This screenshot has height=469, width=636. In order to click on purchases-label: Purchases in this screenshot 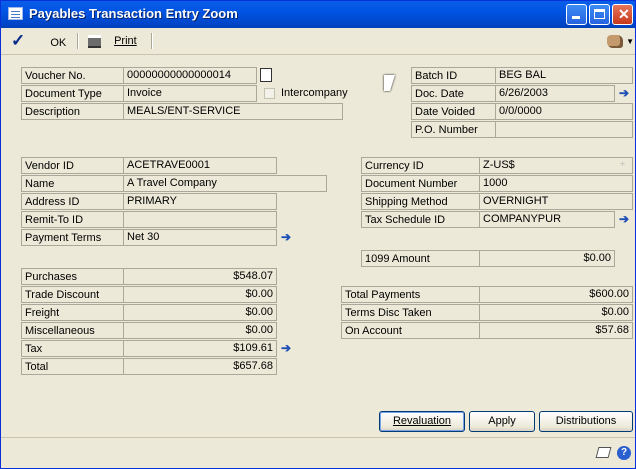, I will do `click(73, 276)`.